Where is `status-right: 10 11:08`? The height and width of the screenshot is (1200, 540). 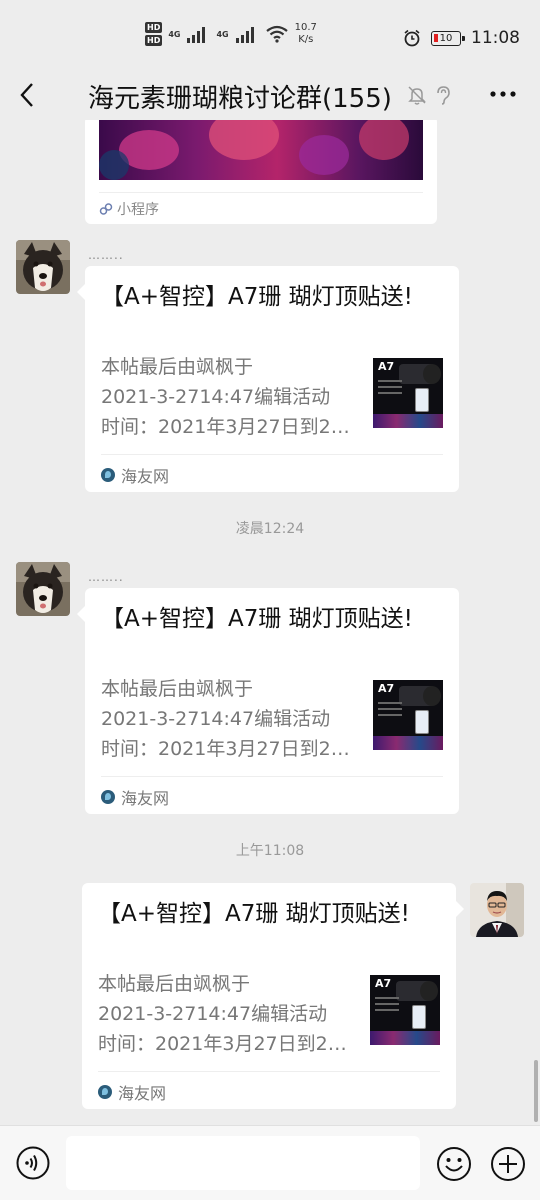 status-right: 10 11:08 is located at coordinates (461, 38).